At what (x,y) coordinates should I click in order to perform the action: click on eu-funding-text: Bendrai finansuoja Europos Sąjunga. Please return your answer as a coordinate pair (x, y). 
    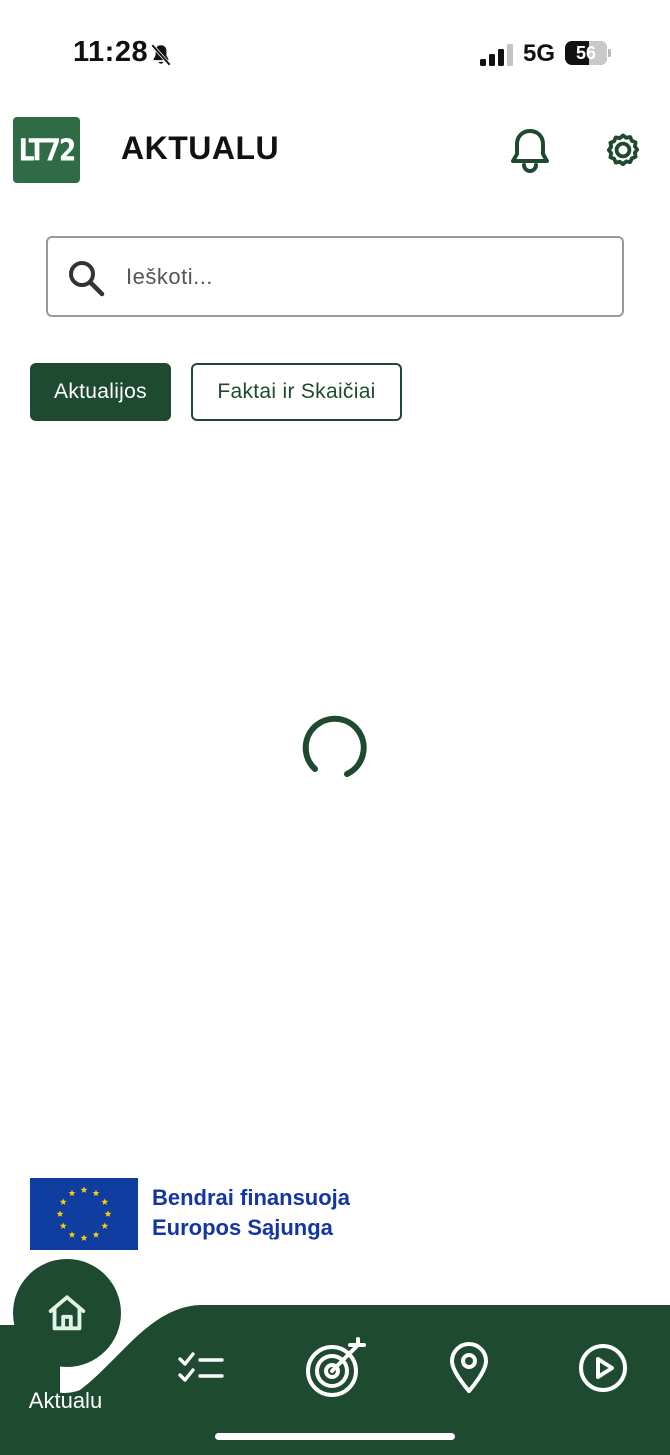
    Looking at the image, I should click on (251, 1213).